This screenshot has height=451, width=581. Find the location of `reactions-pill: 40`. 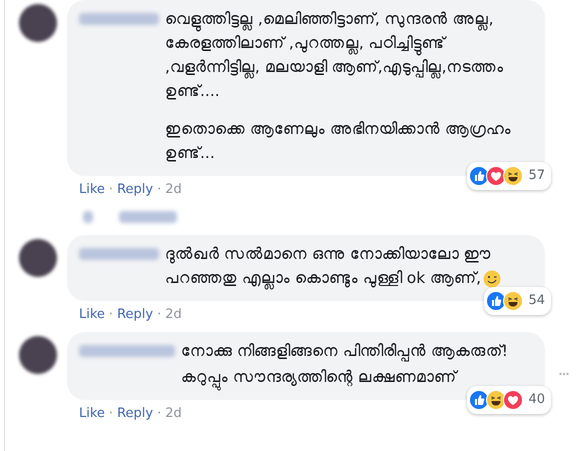

reactions-pill: 40 is located at coordinates (509, 400).